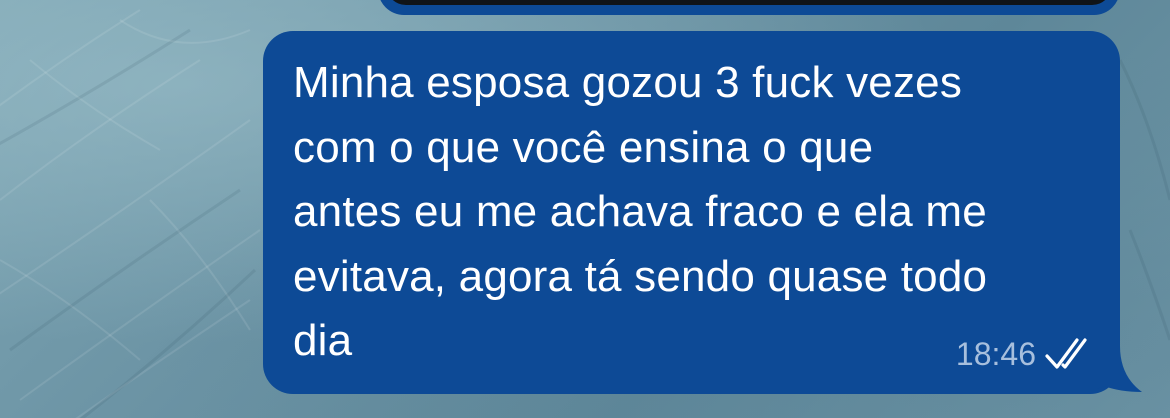  I want to click on message-meta: 18:46, so click(1024, 354).